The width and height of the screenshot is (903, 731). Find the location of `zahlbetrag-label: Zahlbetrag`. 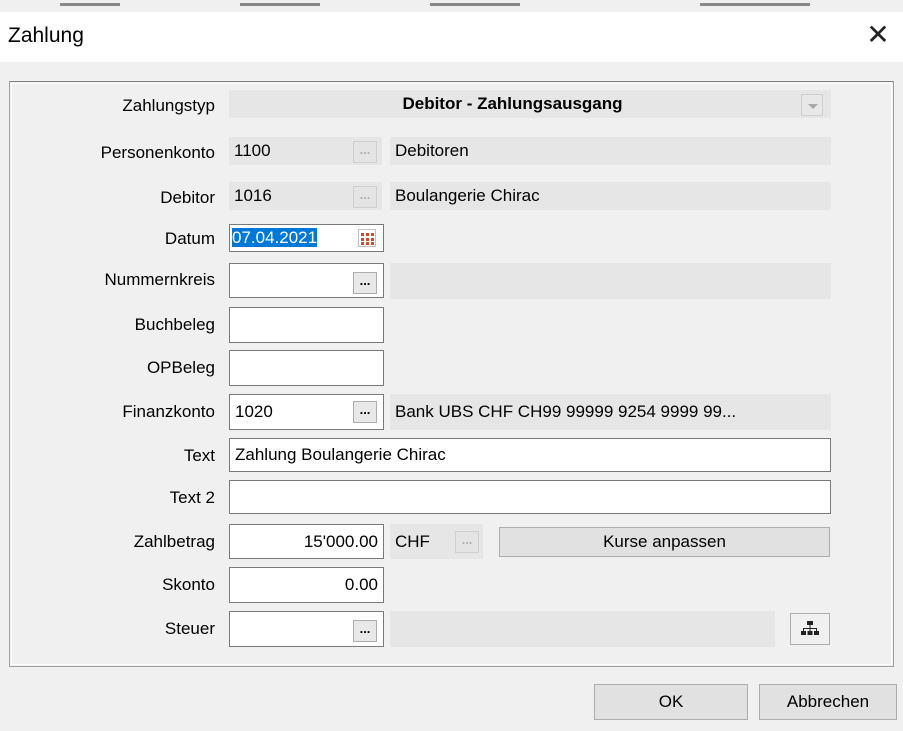

zahlbetrag-label: Zahlbetrag is located at coordinates (174, 541).